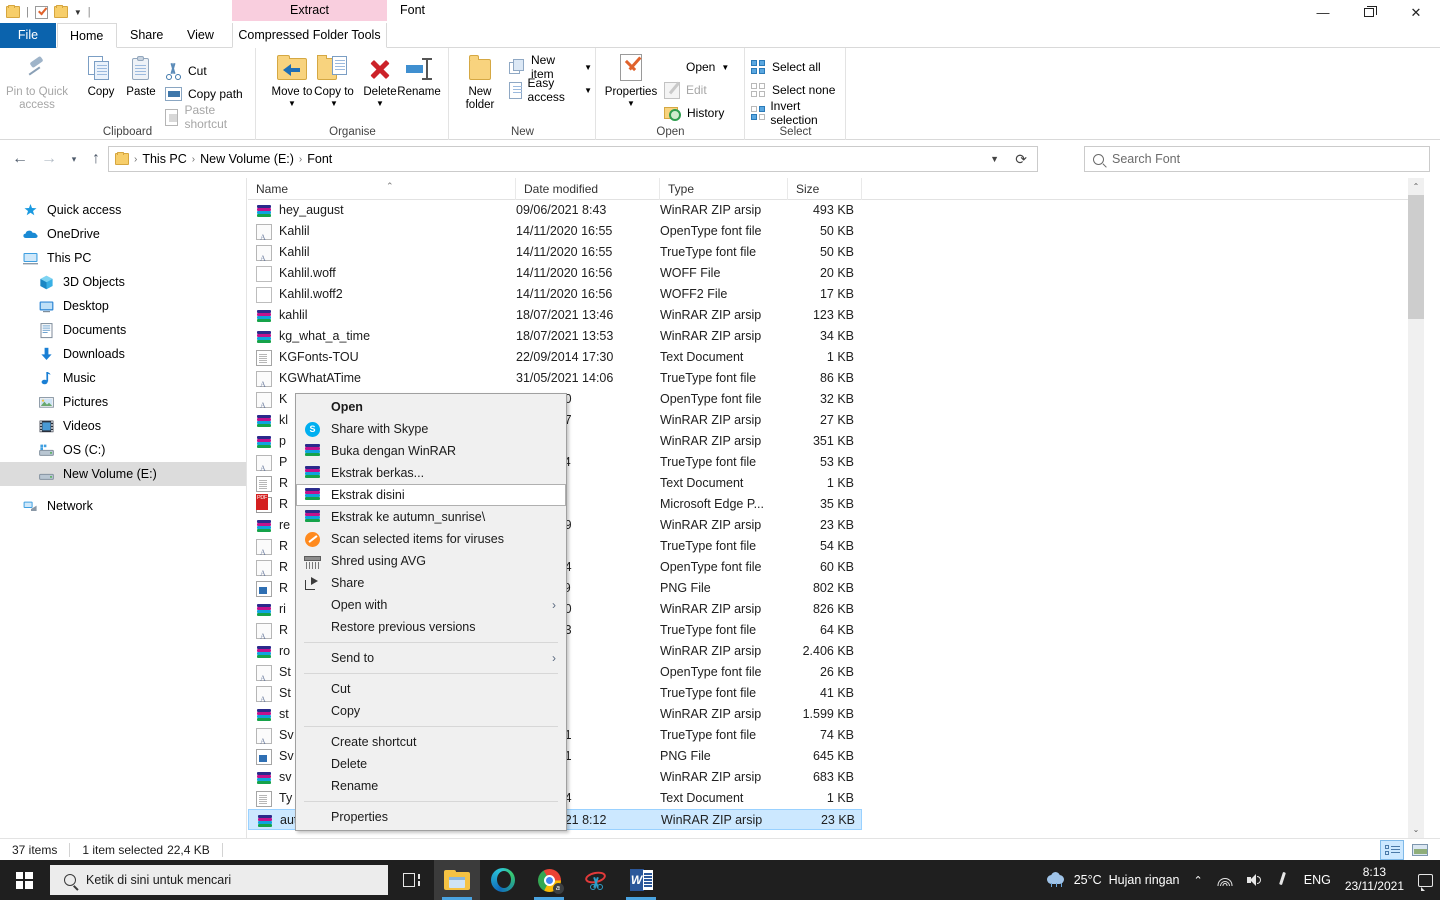 The width and height of the screenshot is (1440, 900). Describe the element at coordinates (1369, 12) in the screenshot. I see `maximize-button` at that location.